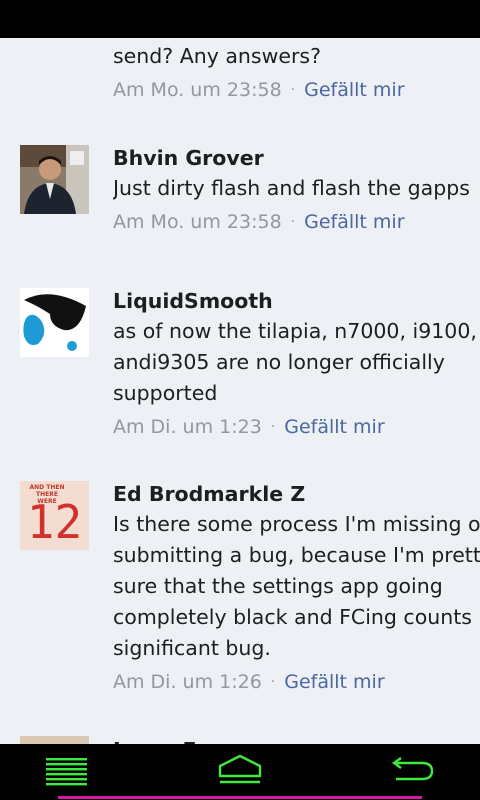 This screenshot has height=800, width=480. Describe the element at coordinates (296, 524) in the screenshot. I see `comment-text-line: Is there some process I'm missing o` at that location.